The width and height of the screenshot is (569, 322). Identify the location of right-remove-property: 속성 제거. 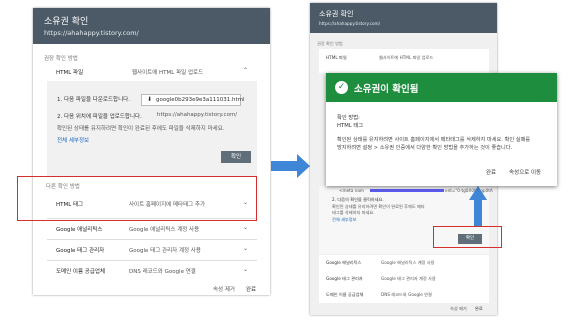
(458, 309).